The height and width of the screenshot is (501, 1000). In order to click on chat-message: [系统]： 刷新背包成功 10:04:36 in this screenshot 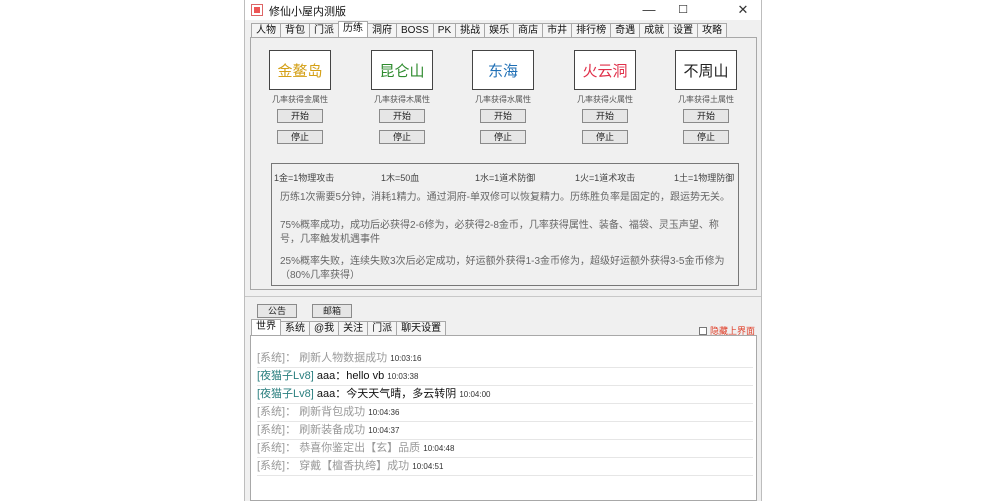, I will do `click(505, 412)`.